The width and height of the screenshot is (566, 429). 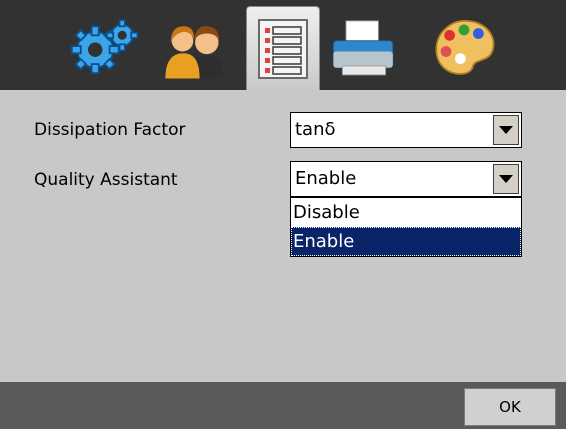 I want to click on quality-assistant-dropdown-button, so click(x=506, y=179).